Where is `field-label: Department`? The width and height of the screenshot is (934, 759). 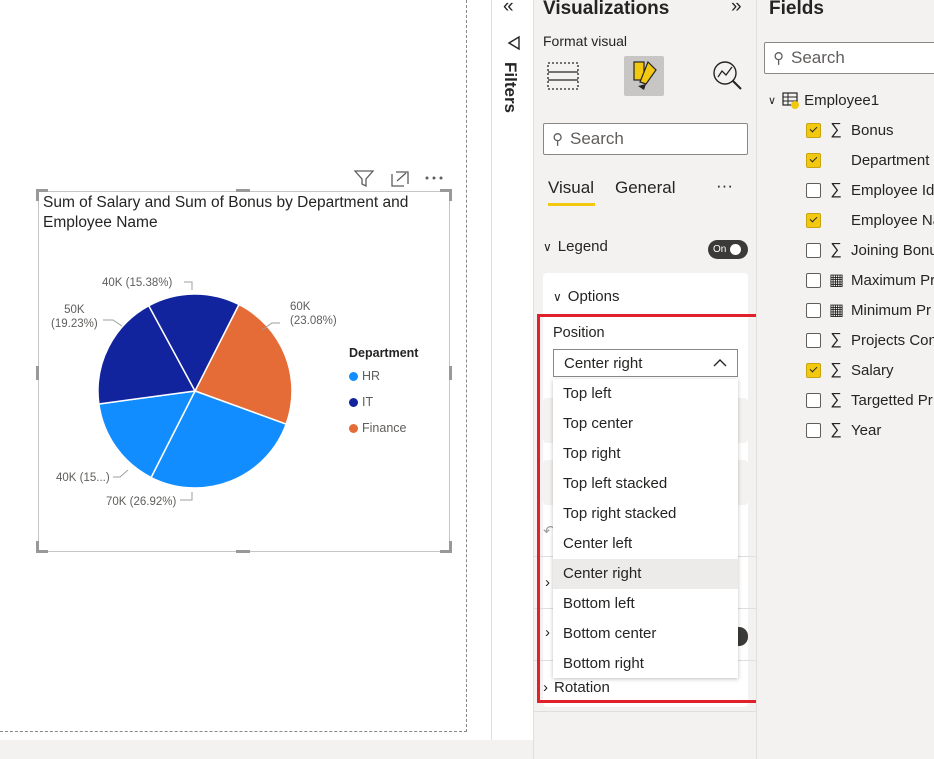
field-label: Department is located at coordinates (890, 160).